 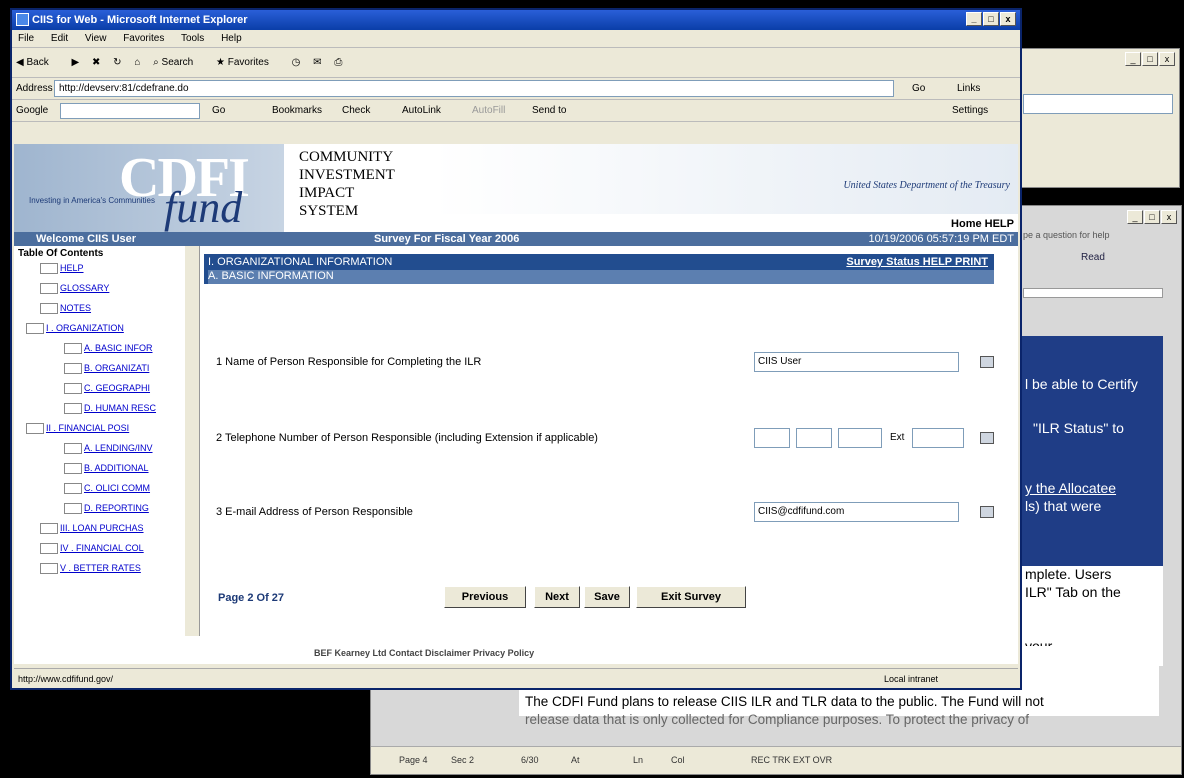 What do you see at coordinates (856, 512) in the screenshot?
I see `email-input: CIIS@cdfifund.com` at bounding box center [856, 512].